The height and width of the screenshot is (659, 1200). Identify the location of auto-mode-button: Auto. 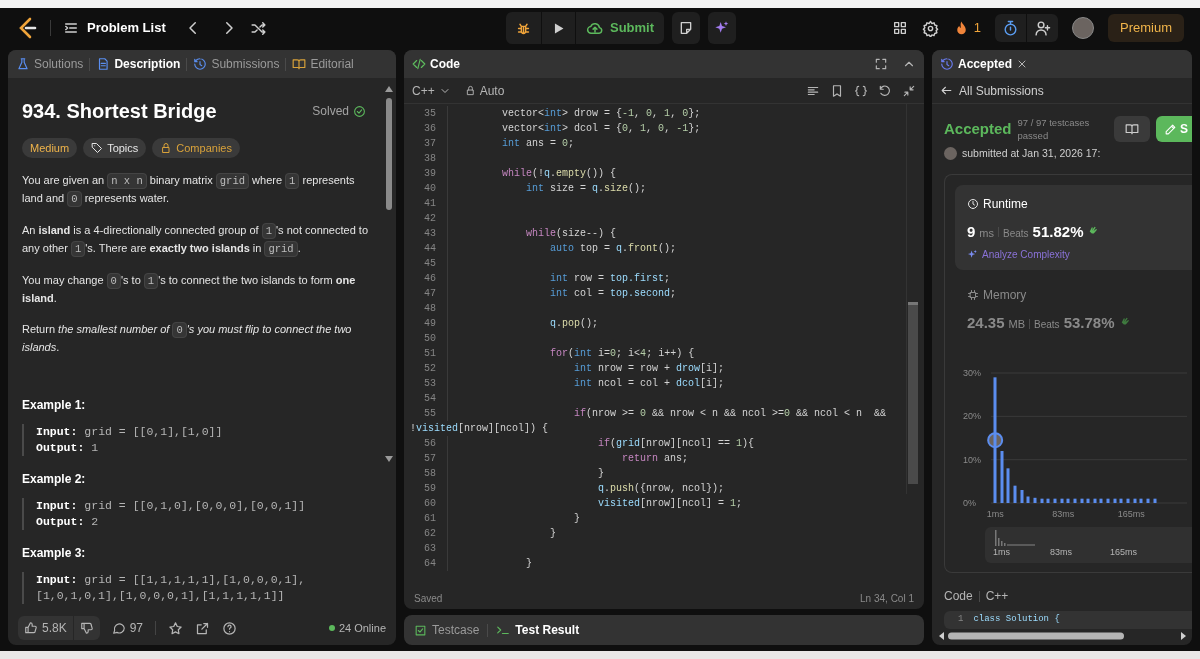
(484, 90).